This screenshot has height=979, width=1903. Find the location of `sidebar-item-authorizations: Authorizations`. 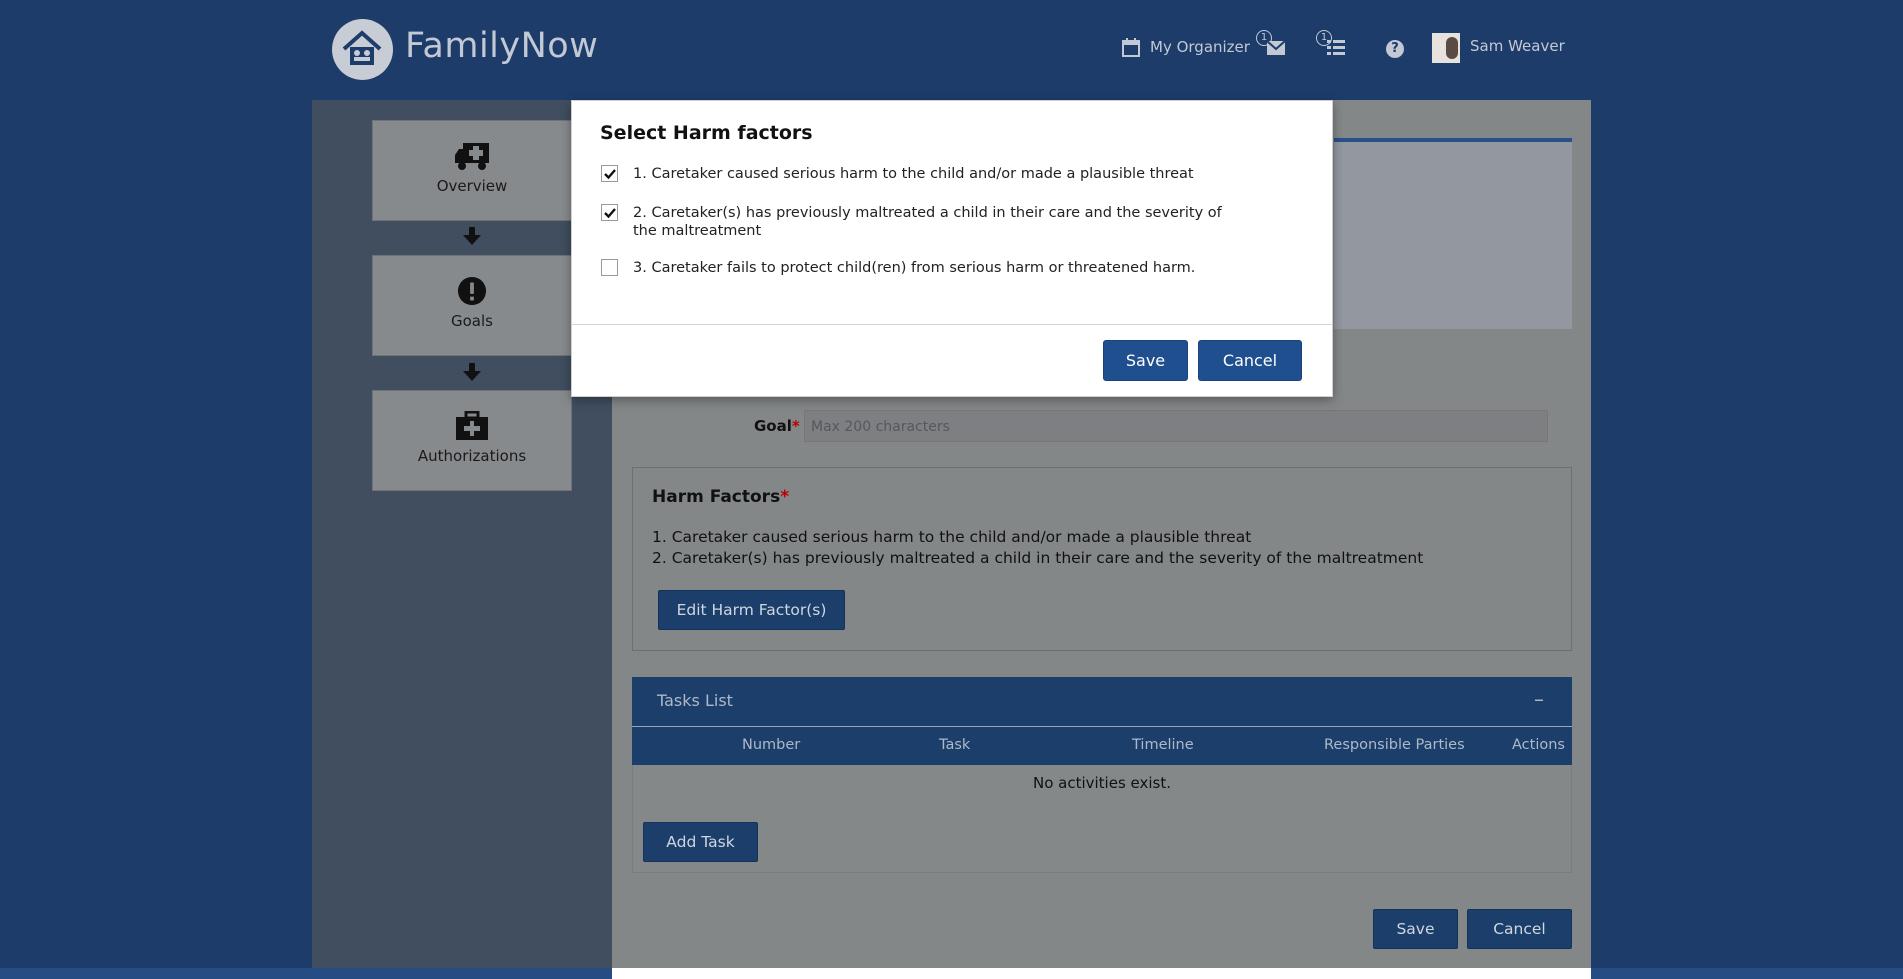

sidebar-item-authorizations: Authorizations is located at coordinates (472, 440).